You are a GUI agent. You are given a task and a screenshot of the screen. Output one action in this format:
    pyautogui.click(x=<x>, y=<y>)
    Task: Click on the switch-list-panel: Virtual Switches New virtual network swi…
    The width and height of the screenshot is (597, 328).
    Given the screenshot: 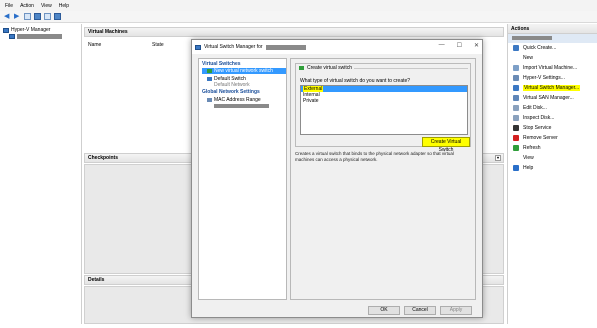 What is the action you would take?
    pyautogui.click(x=242, y=179)
    